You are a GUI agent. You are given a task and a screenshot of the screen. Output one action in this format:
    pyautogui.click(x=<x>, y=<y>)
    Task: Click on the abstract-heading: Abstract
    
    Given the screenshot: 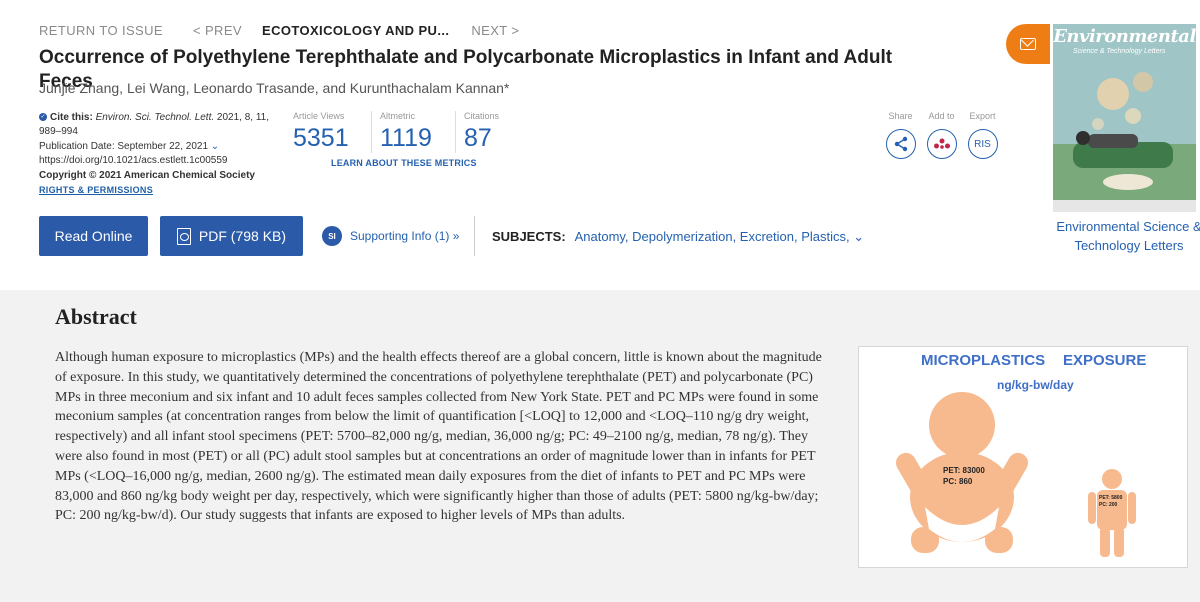 What is the action you would take?
    pyautogui.click(x=96, y=316)
    